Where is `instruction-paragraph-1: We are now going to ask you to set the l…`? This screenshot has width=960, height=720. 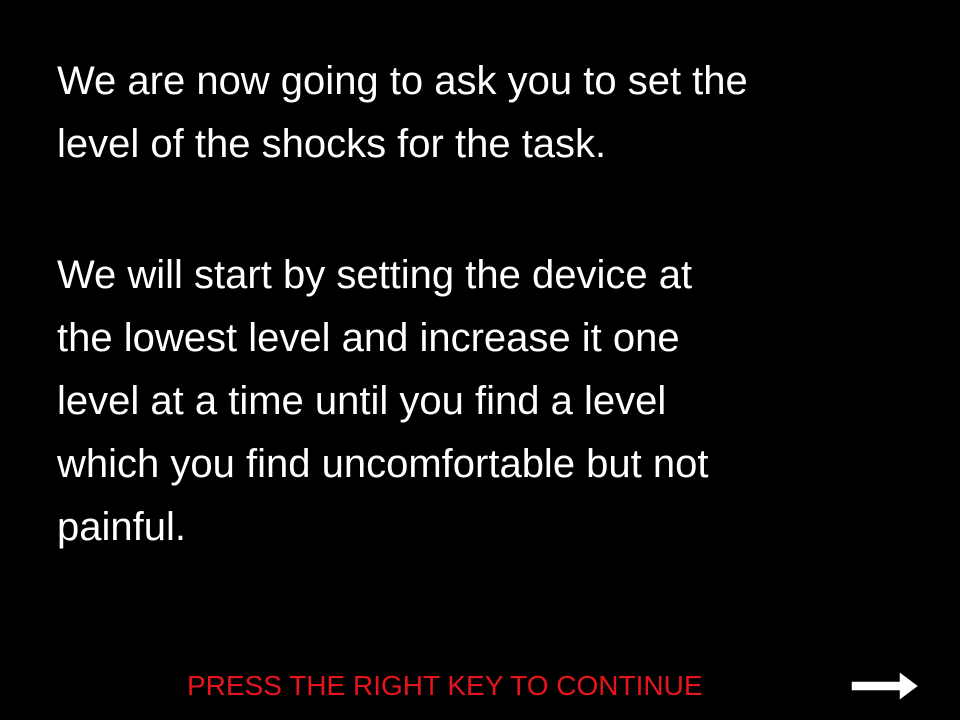 instruction-paragraph-1: We are now going to ask you to set the l… is located at coordinates (402, 113).